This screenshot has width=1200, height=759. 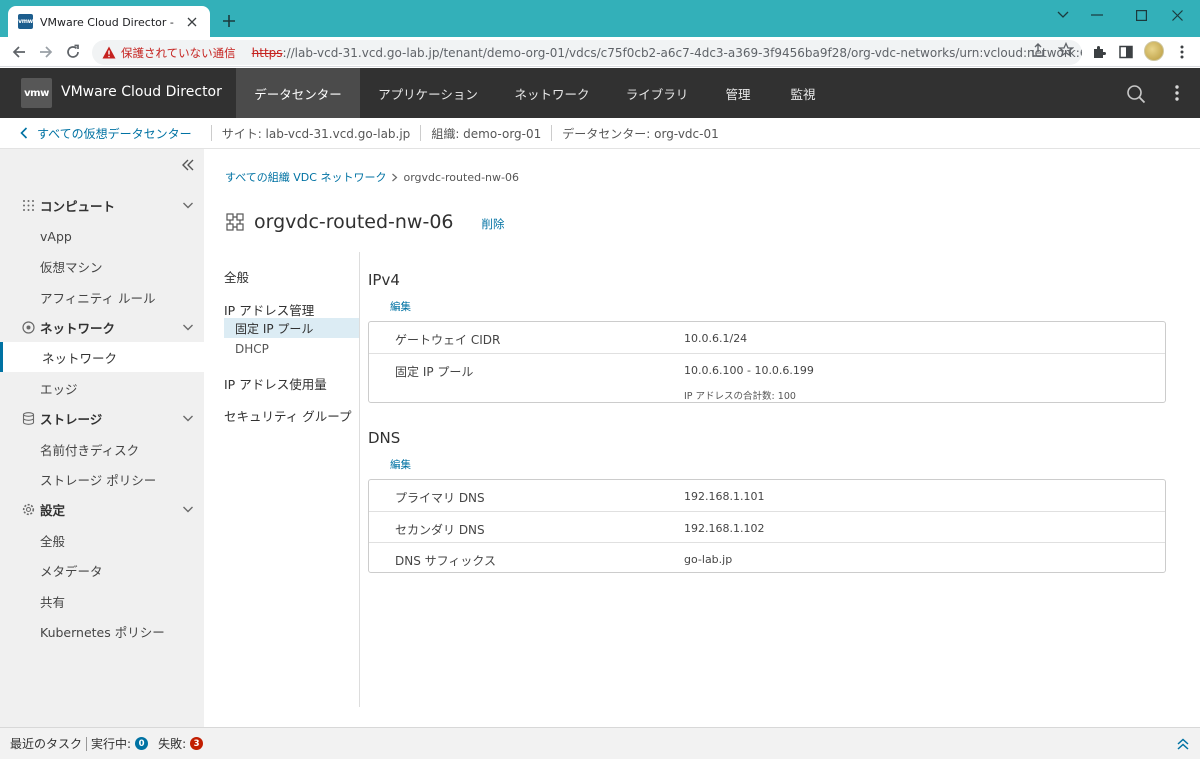 I want to click on gateway-cidr-value: 10.0.6.1/24, so click(x=716, y=338).